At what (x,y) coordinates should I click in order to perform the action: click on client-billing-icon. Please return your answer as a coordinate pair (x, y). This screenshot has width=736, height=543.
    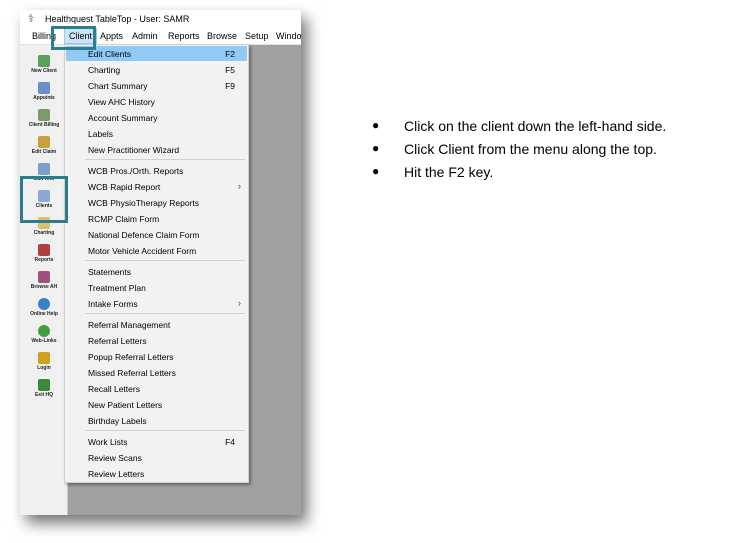
    Looking at the image, I should click on (44, 115).